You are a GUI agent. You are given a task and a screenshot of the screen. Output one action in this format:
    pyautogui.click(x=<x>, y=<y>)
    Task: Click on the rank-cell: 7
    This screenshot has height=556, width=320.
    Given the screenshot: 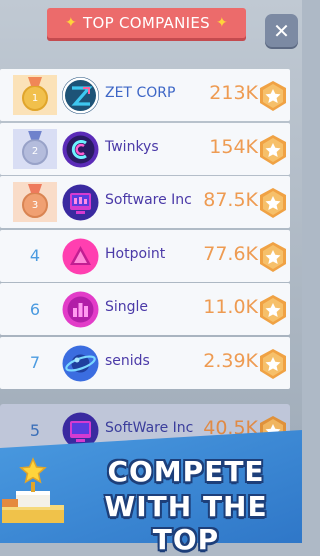 What is the action you would take?
    pyautogui.click(x=35, y=363)
    